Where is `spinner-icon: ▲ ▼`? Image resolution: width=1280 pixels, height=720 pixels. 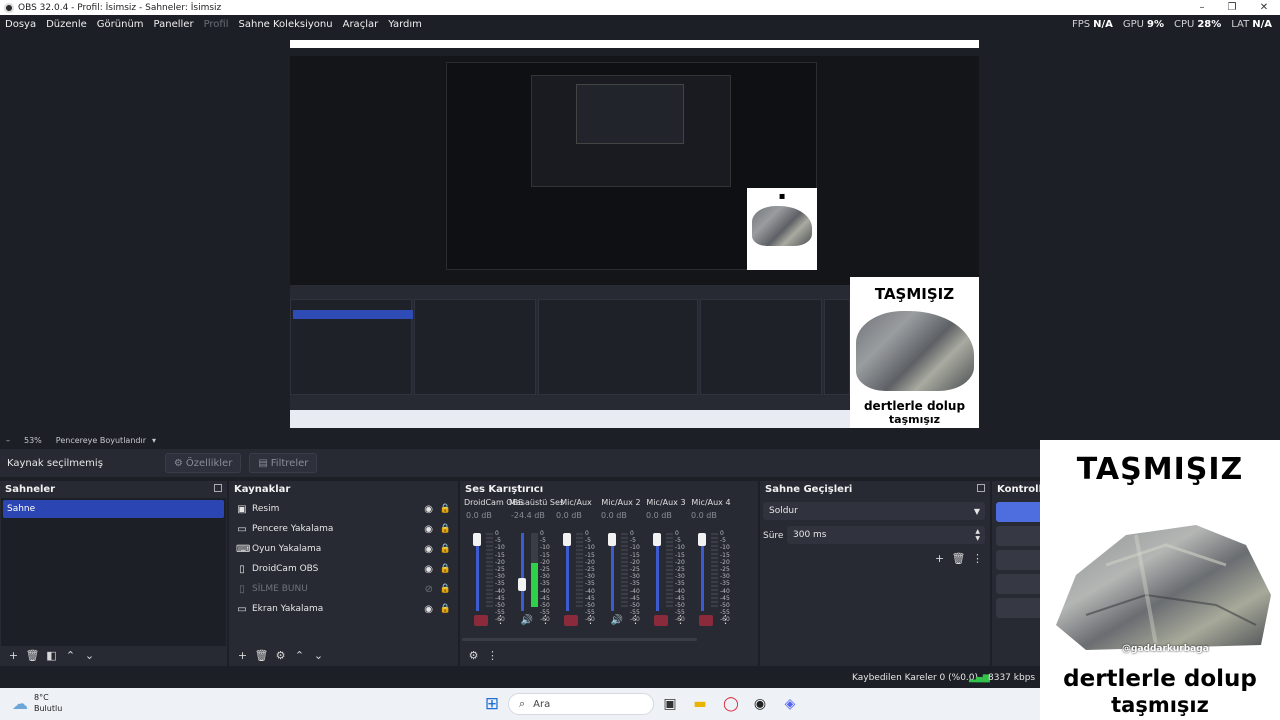
spinner-icon: ▲ ▼ is located at coordinates (977, 535).